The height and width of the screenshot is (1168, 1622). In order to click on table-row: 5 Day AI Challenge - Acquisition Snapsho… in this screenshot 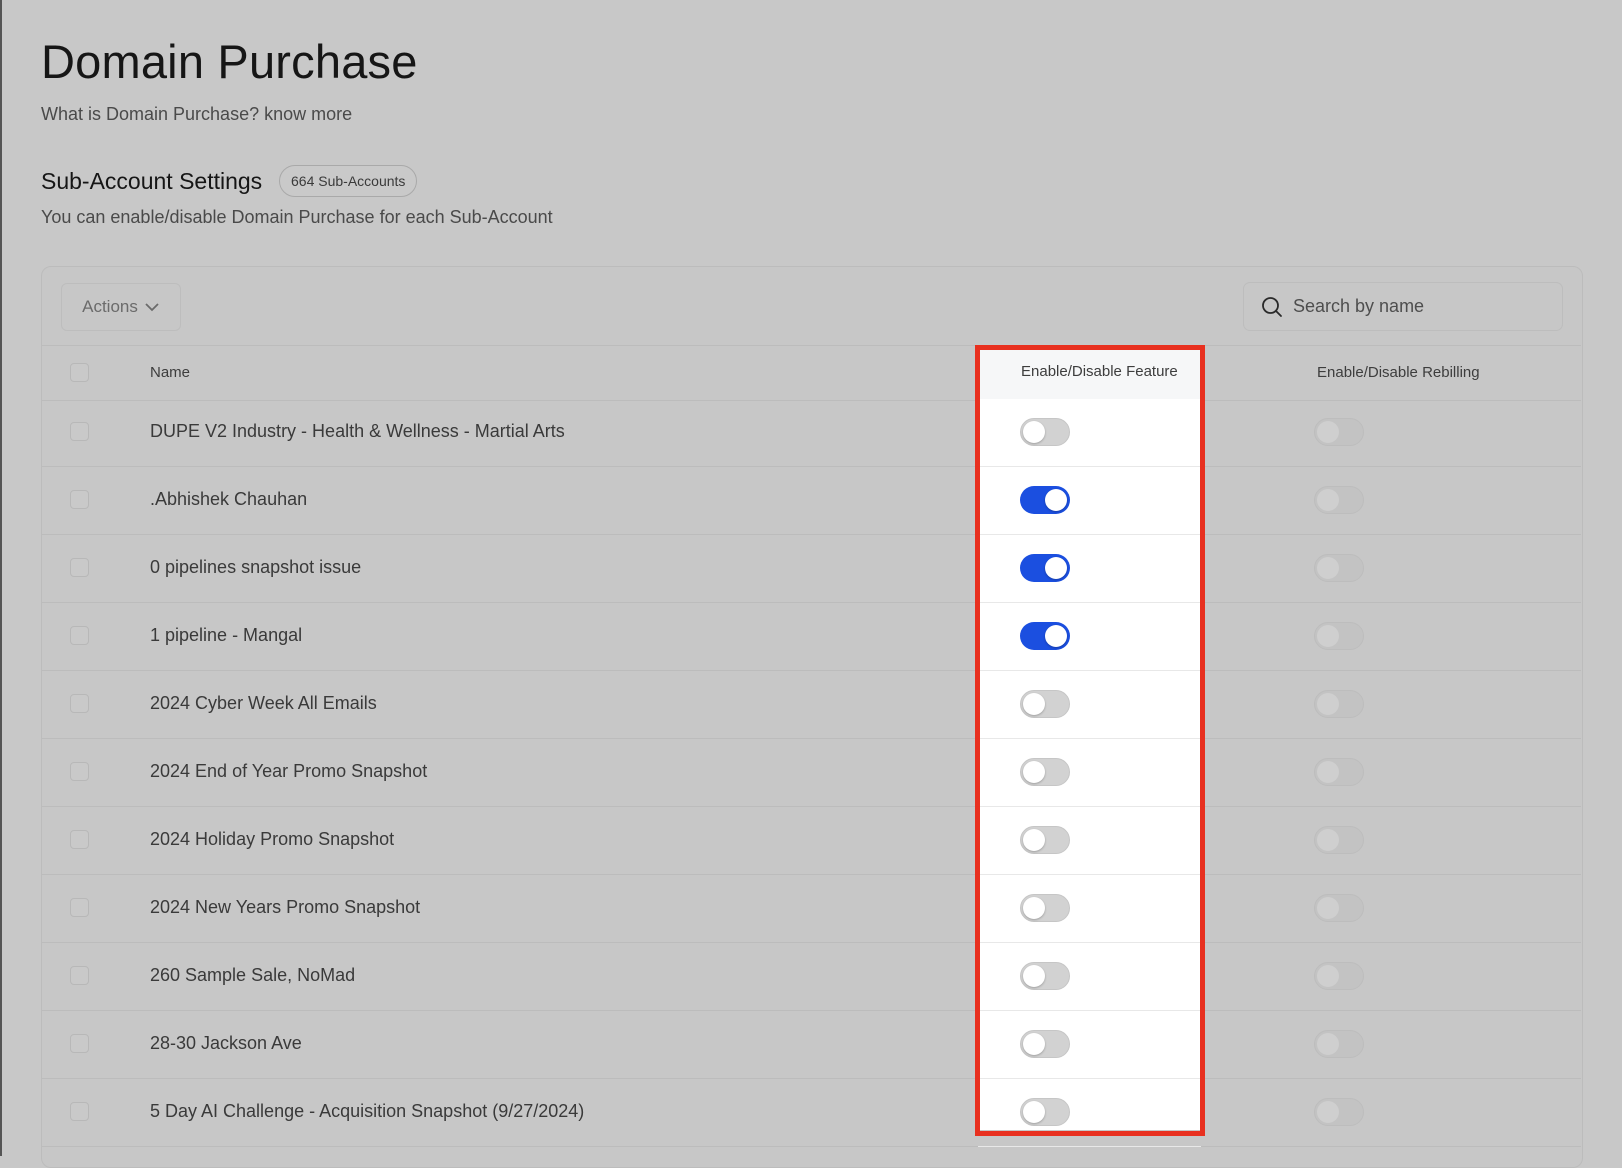, I will do `click(811, 1113)`.